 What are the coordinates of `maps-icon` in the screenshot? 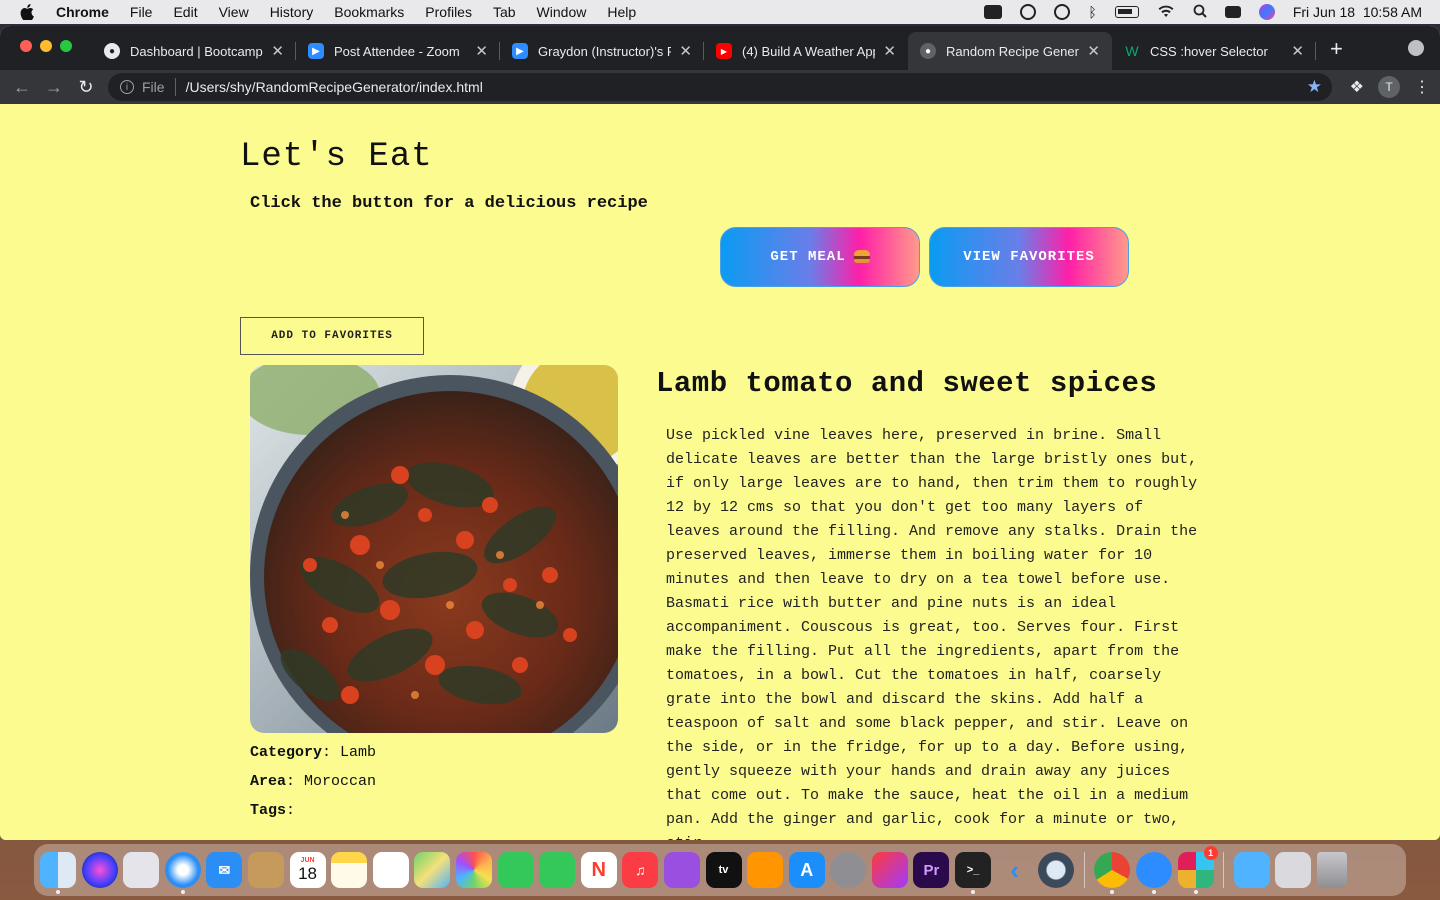 It's located at (432, 870).